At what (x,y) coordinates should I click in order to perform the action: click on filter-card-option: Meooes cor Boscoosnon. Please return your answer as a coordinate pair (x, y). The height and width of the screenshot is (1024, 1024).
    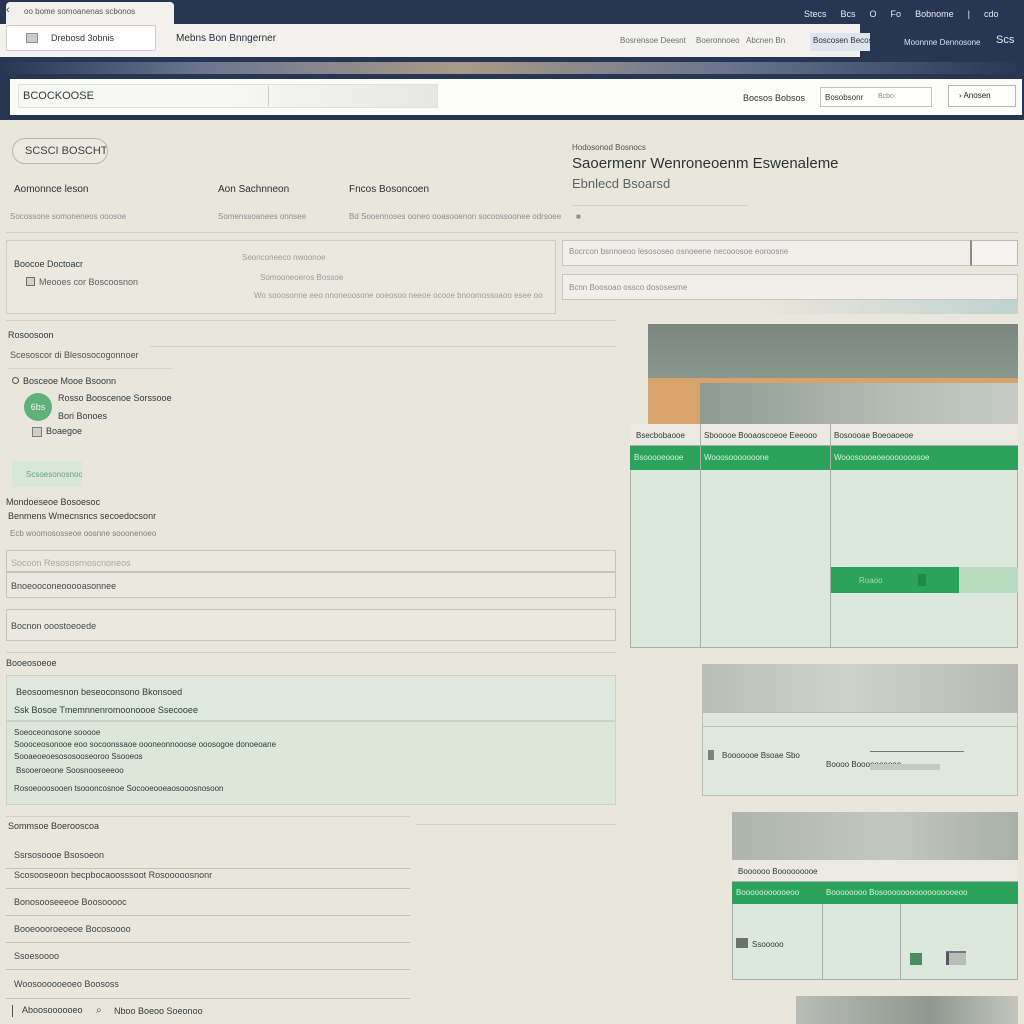
    Looking at the image, I should click on (82, 282).